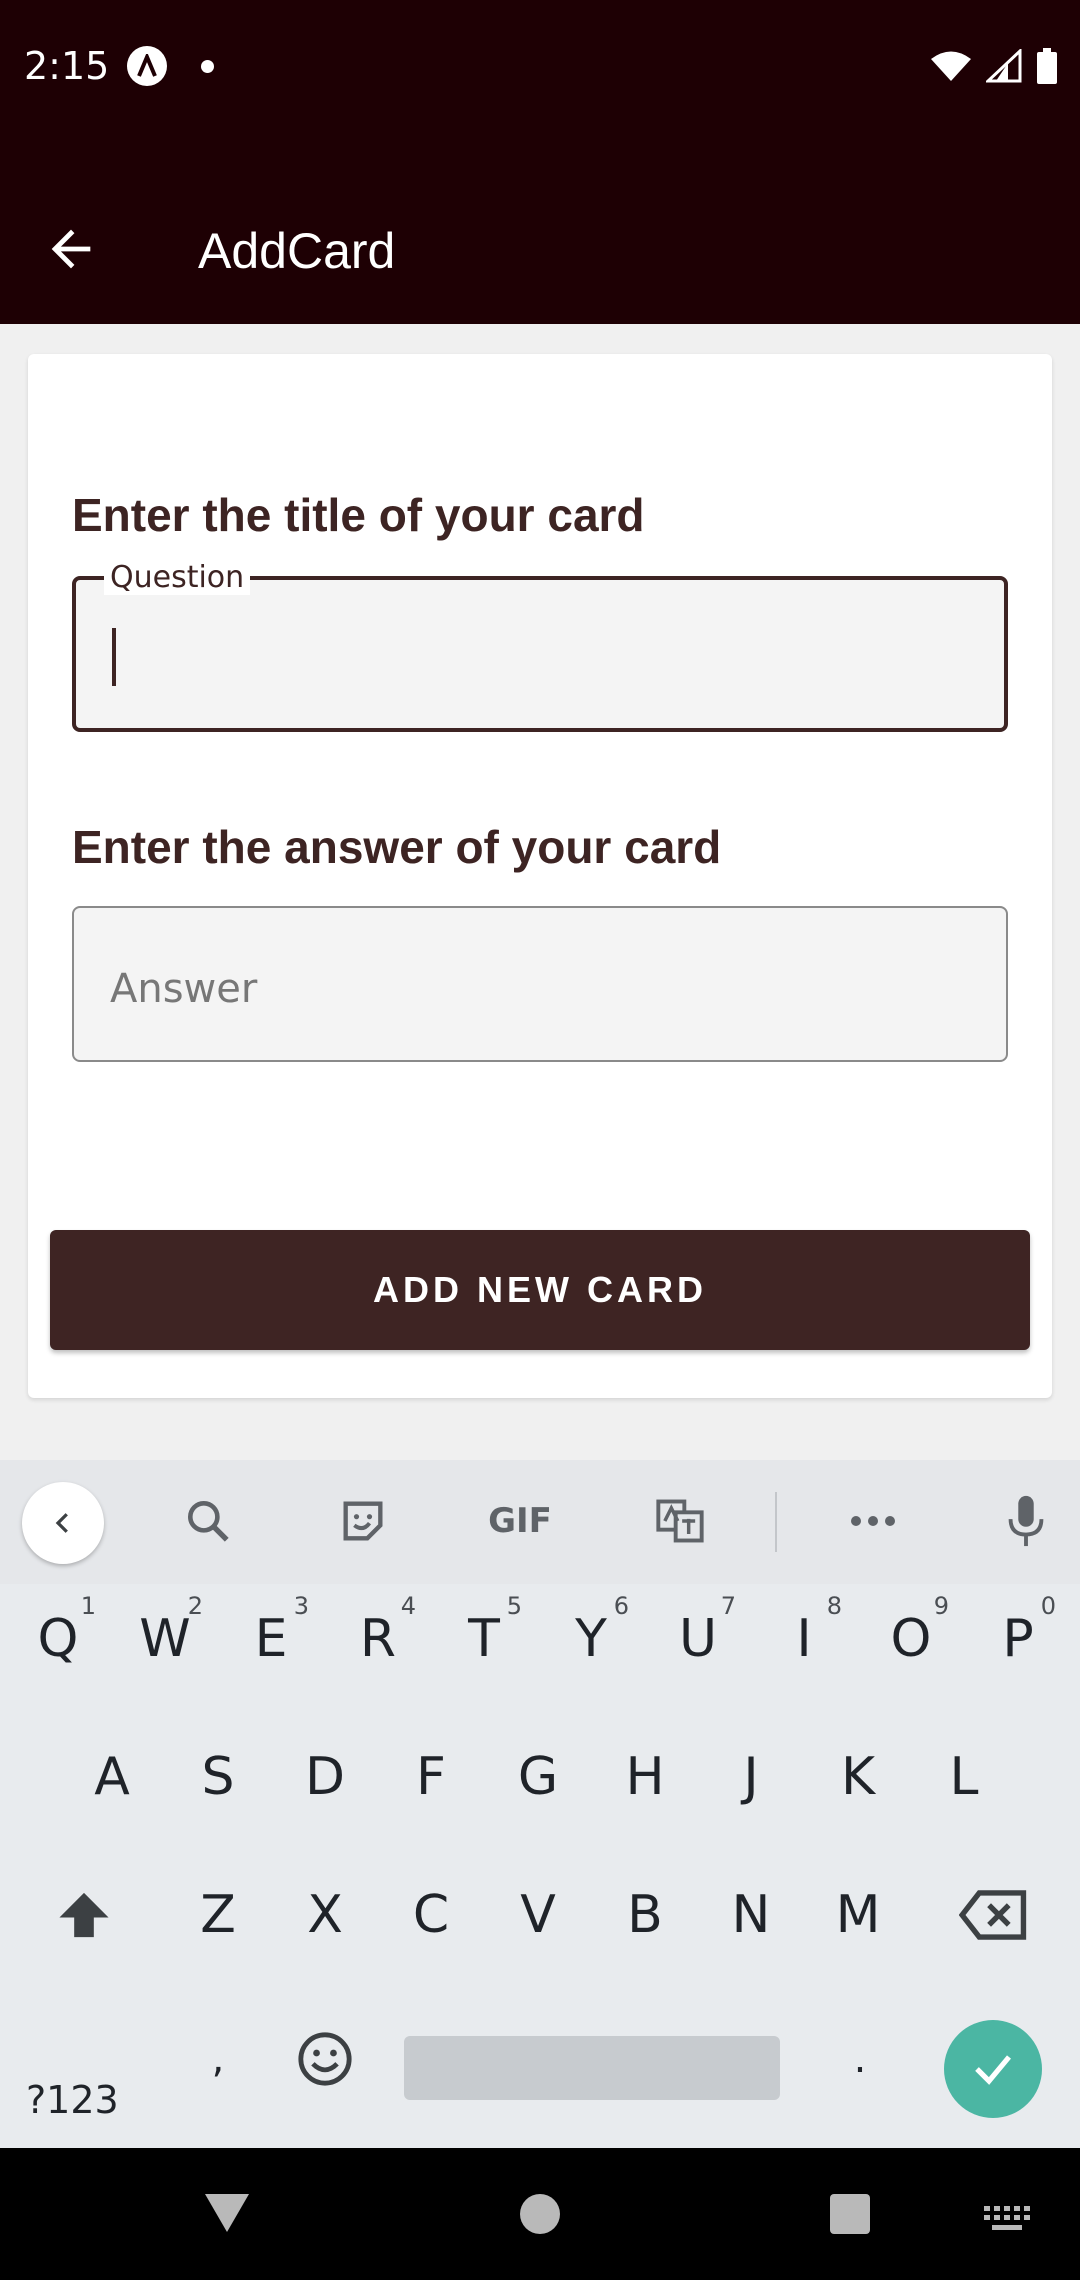 This screenshot has height=2280, width=1080. Describe the element at coordinates (207, 66) in the screenshot. I see `notification-dot-icon` at that location.